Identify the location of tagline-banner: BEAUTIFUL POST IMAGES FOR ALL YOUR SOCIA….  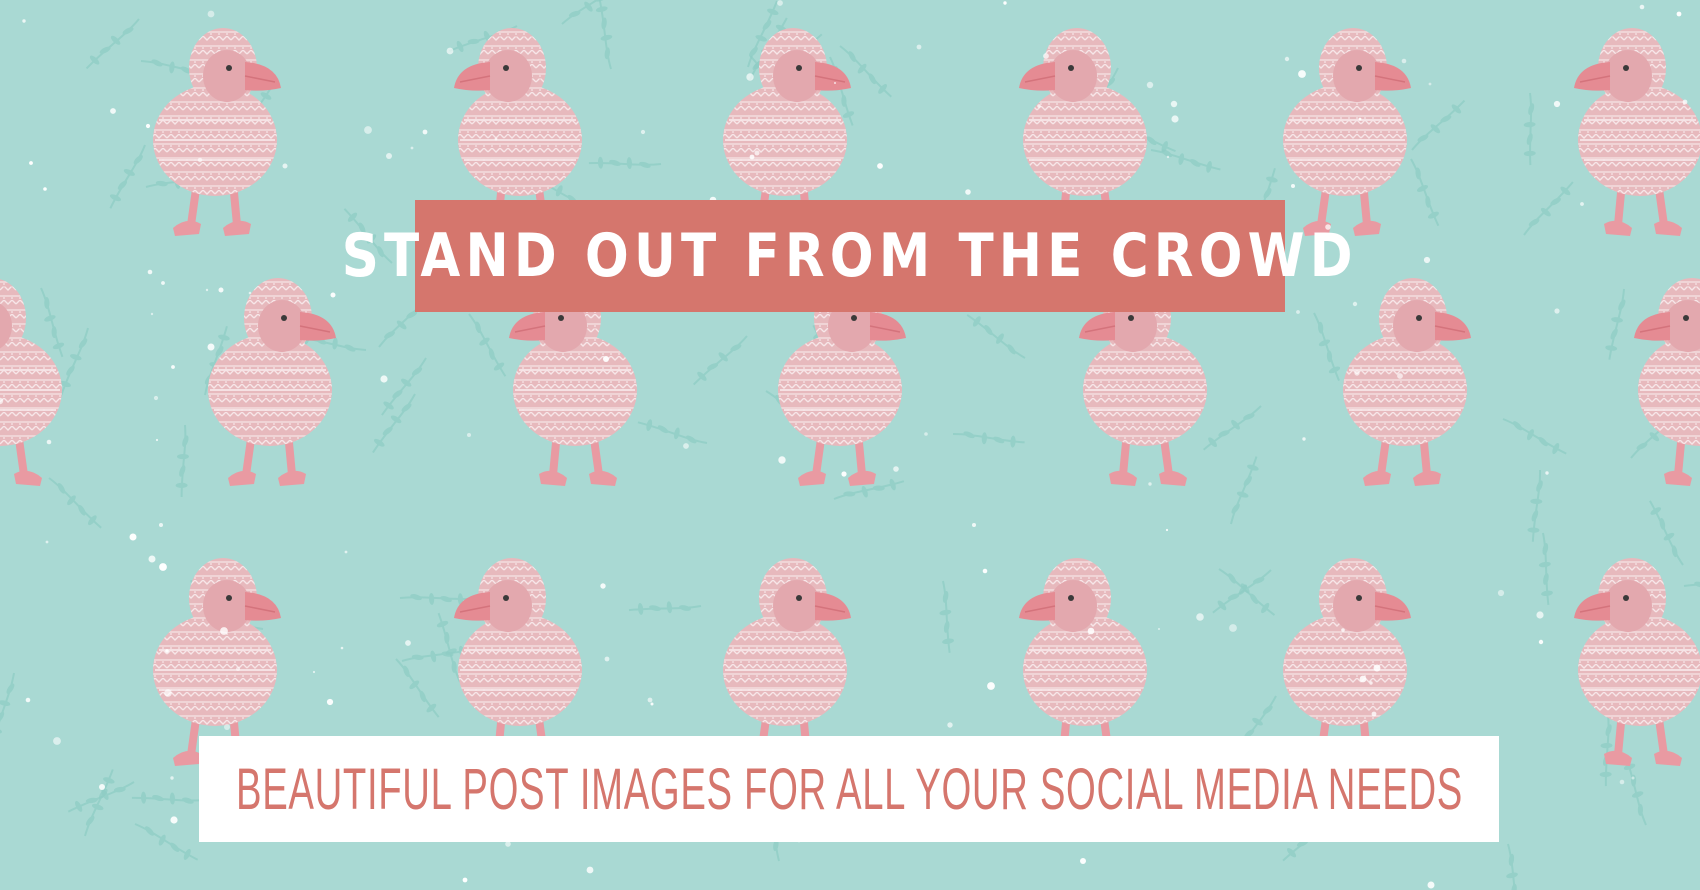
(849, 789).